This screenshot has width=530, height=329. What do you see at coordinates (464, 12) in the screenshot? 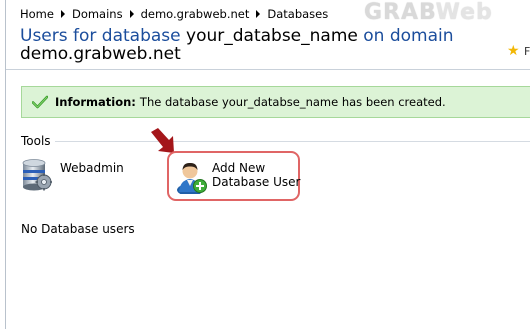
I see `logo-part-web: Web` at bounding box center [464, 12].